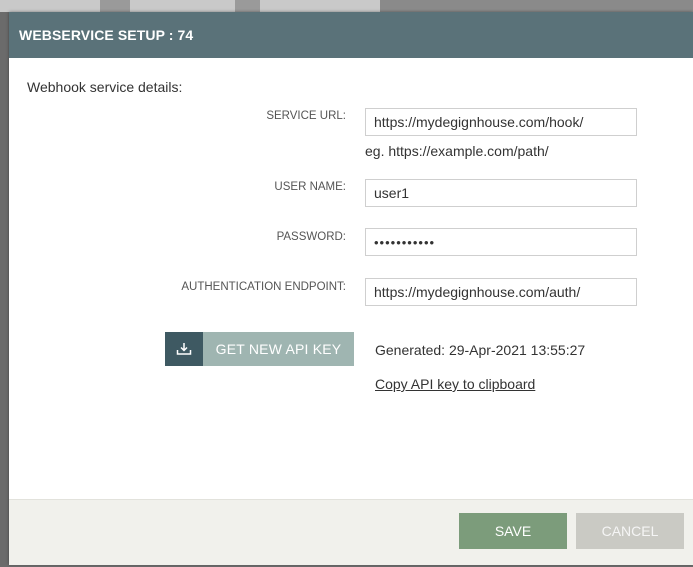 Image resolution: width=693 pixels, height=567 pixels. I want to click on service-url-label: SERVICE URL:, so click(306, 116).